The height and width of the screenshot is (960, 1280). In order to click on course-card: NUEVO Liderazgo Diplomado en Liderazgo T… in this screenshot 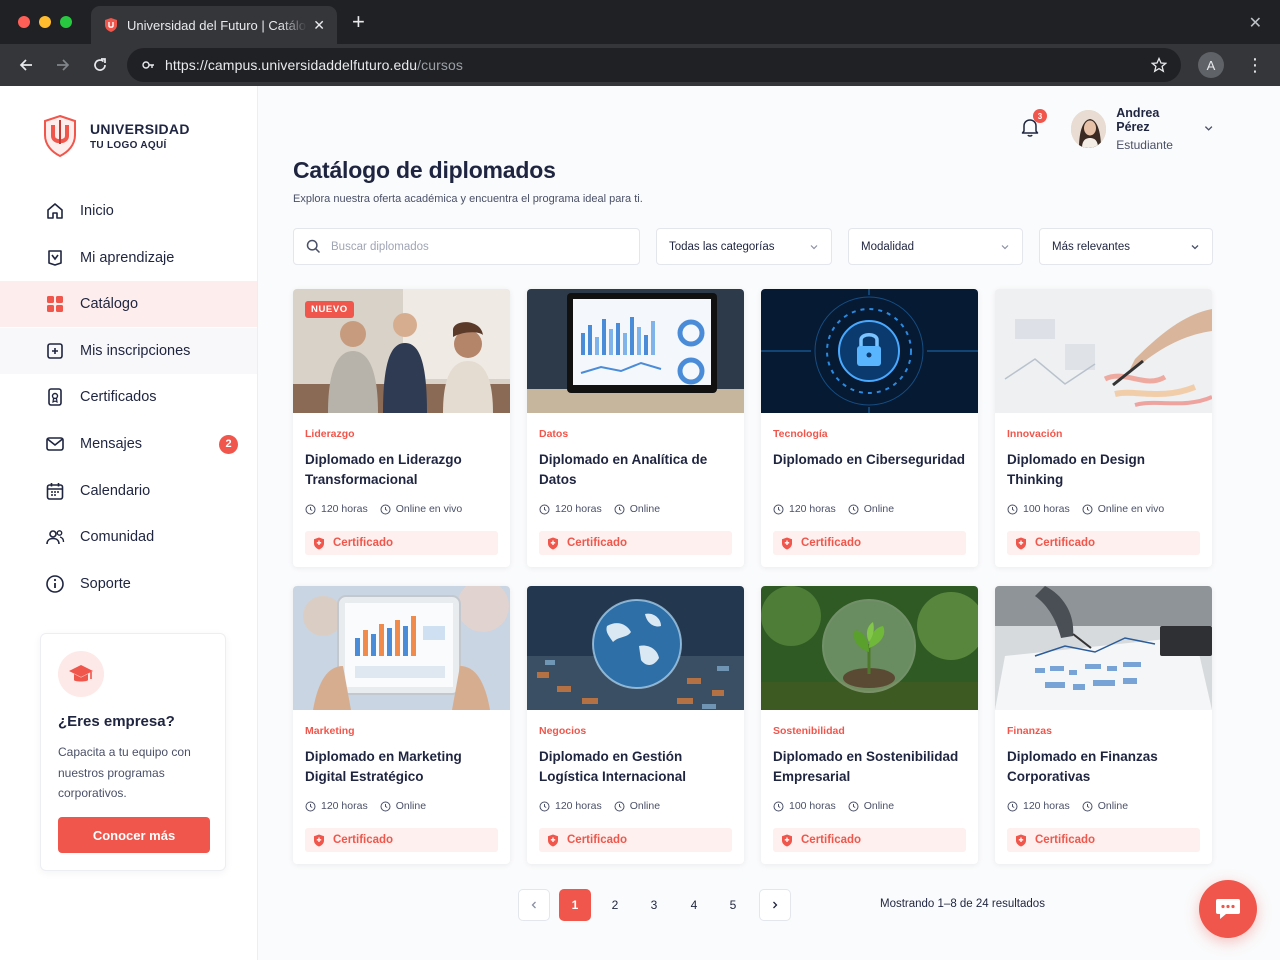, I will do `click(401, 428)`.